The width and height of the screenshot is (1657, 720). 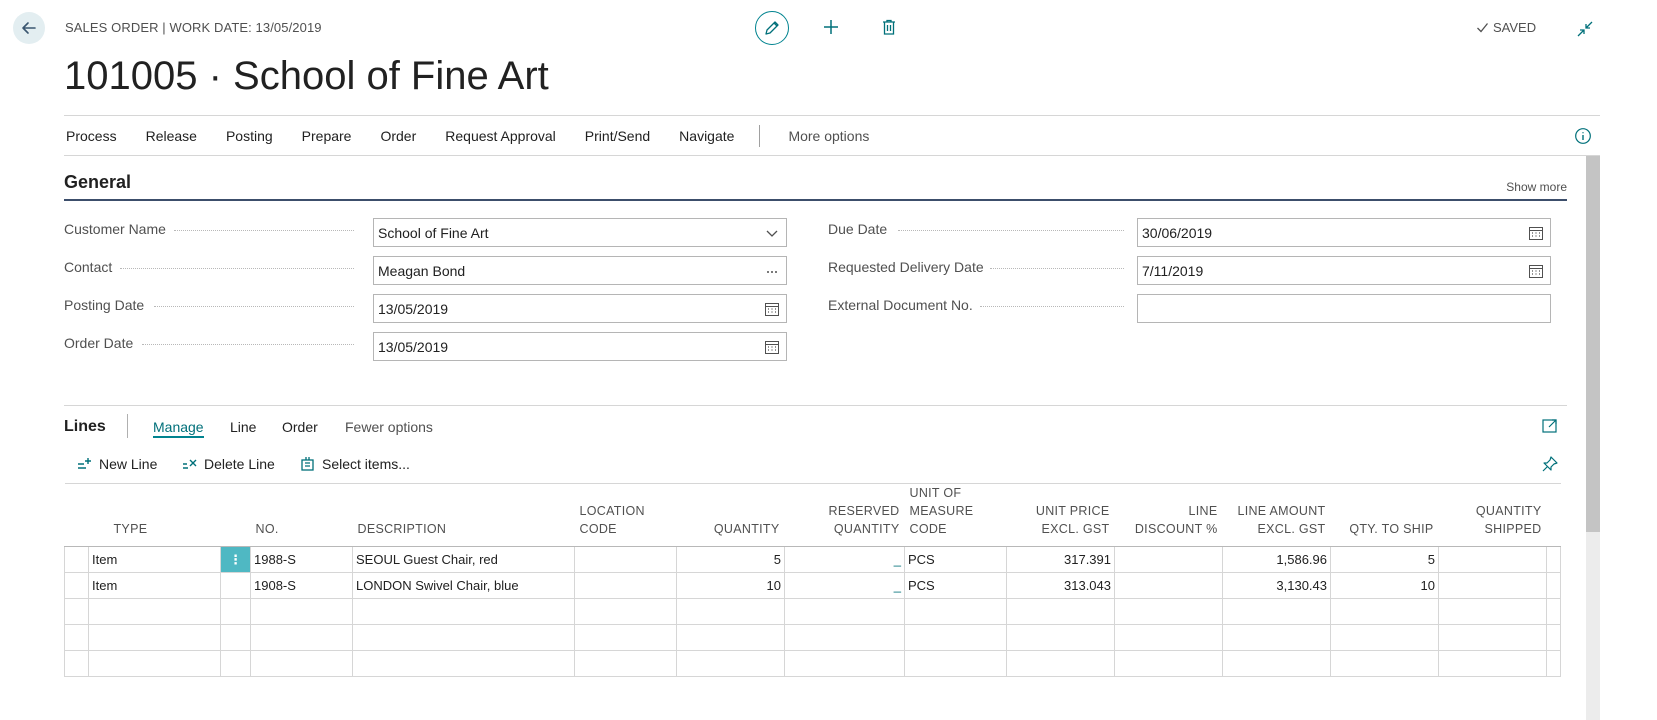 I want to click on column-header-unit-of-measure-code: Unit of Measure Code, so click(x=955, y=515).